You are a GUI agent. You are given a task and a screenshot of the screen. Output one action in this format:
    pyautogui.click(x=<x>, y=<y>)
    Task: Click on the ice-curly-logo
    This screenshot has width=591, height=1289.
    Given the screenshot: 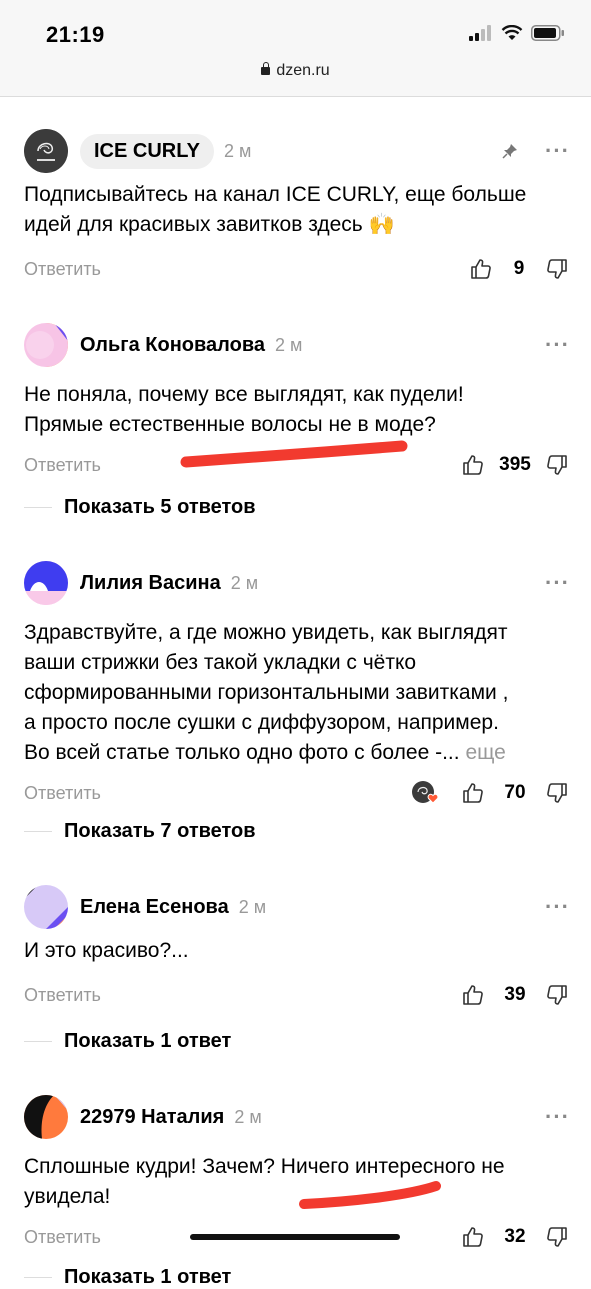 What is the action you would take?
    pyautogui.click(x=46, y=151)
    